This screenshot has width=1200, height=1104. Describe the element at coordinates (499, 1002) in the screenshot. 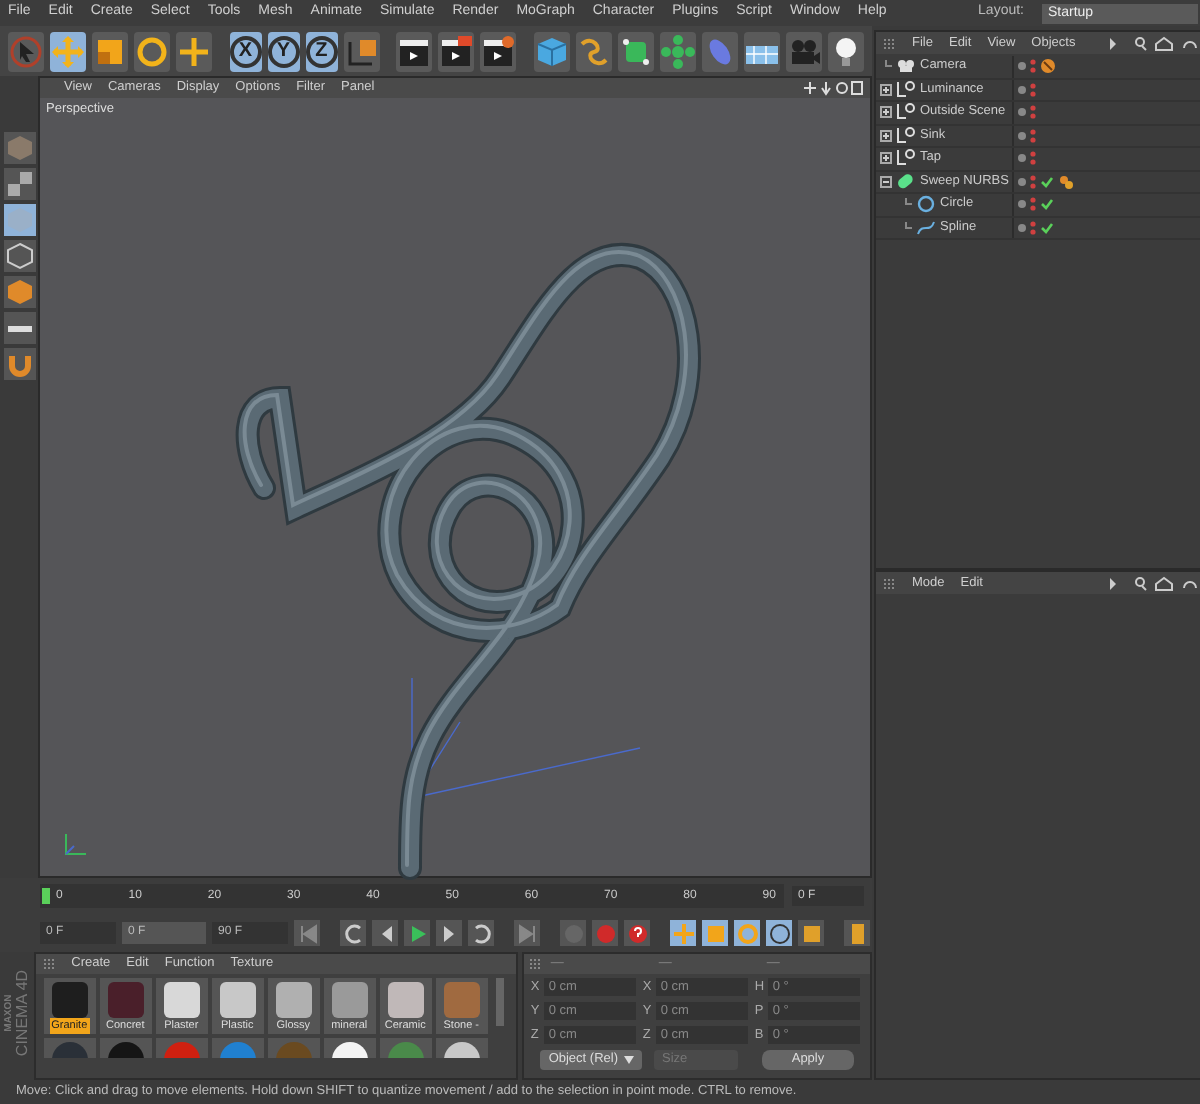

I see `scrollbar` at that location.